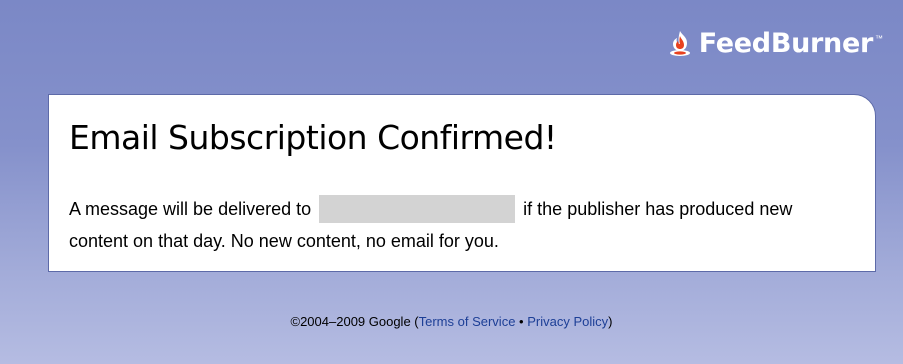 This screenshot has width=903, height=364. I want to click on copyright-text: ©2004–2009 Google (, so click(354, 321).